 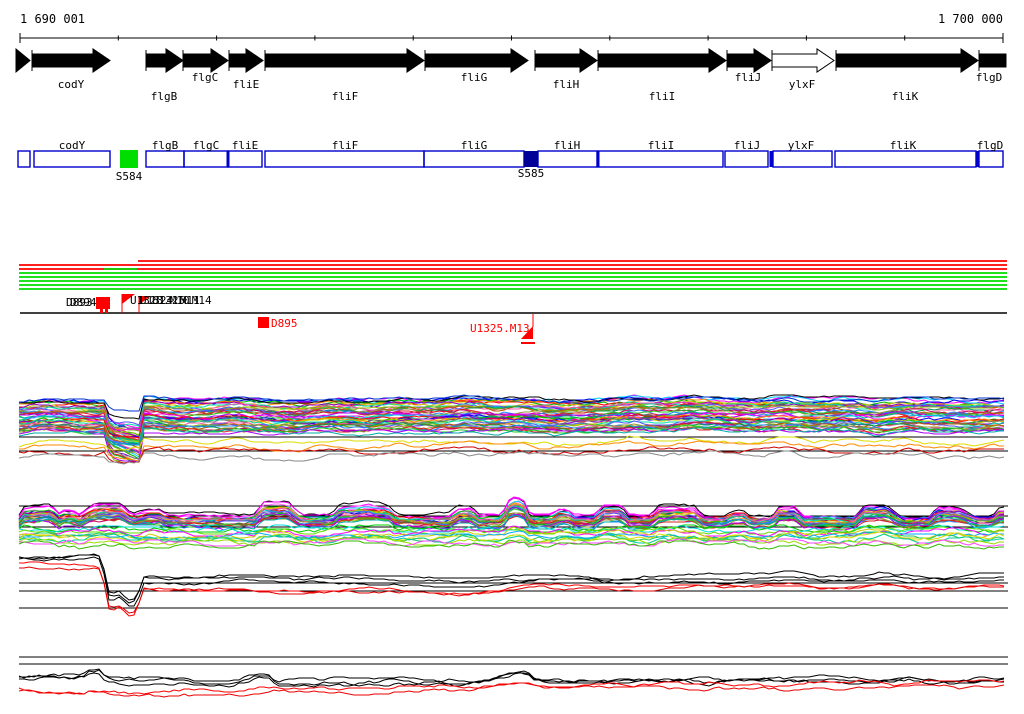 I want to click on gene-box-label-fliG: fliG, so click(x=474, y=145).